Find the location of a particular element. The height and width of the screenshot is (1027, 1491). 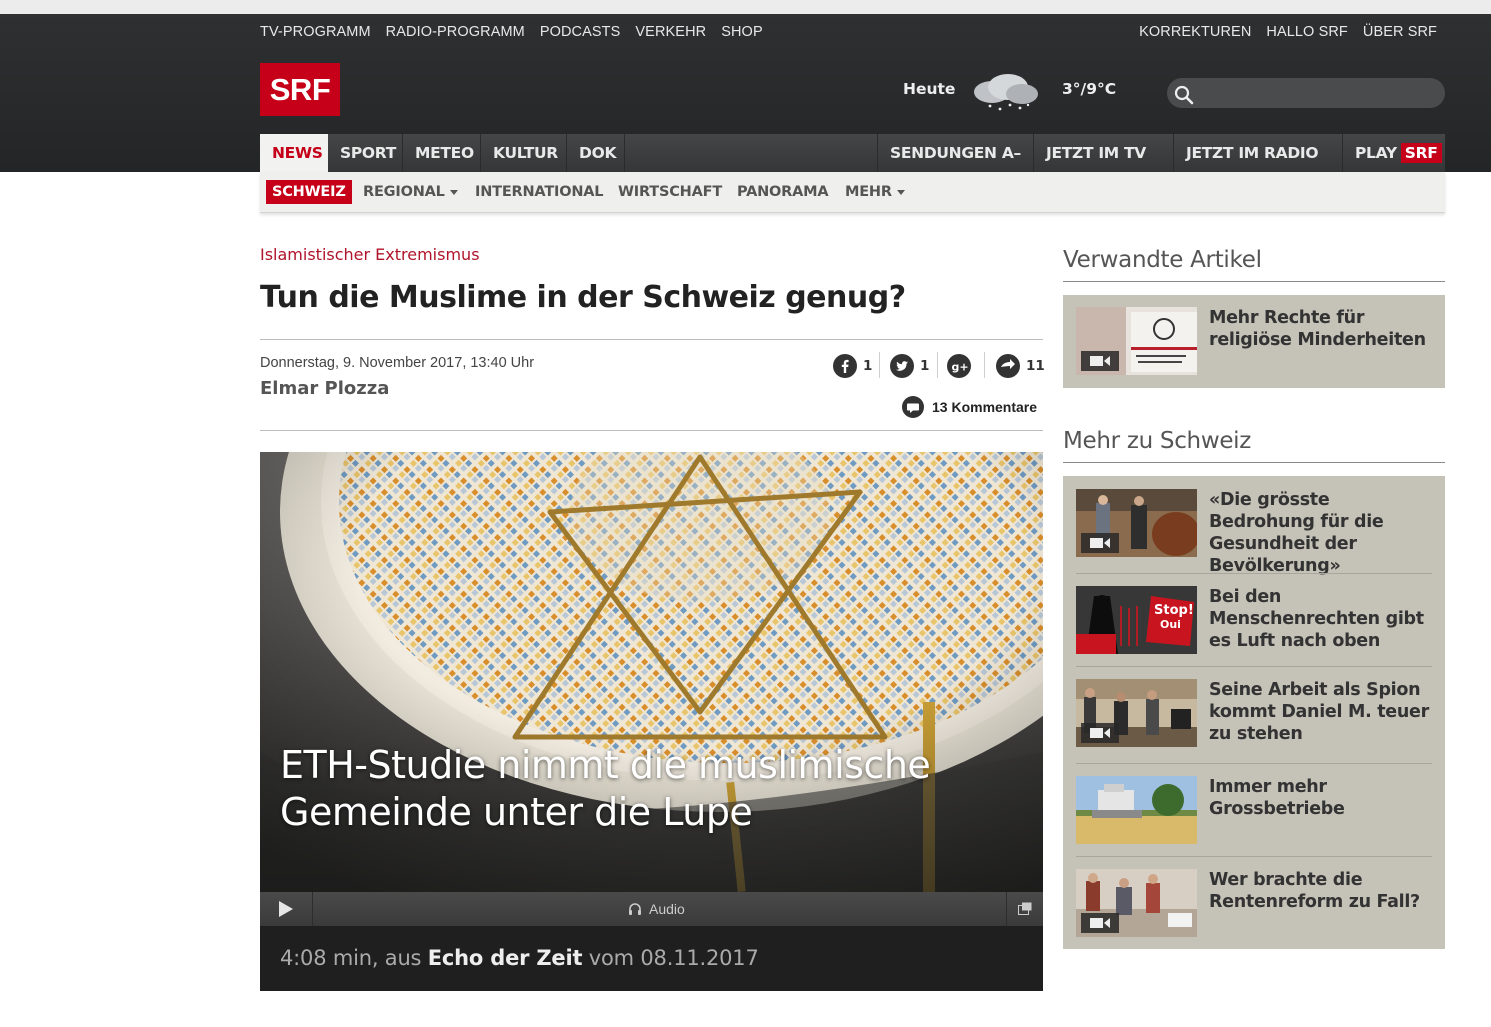

thumbnail-image: Stop!Oui is located at coordinates (1136, 620).